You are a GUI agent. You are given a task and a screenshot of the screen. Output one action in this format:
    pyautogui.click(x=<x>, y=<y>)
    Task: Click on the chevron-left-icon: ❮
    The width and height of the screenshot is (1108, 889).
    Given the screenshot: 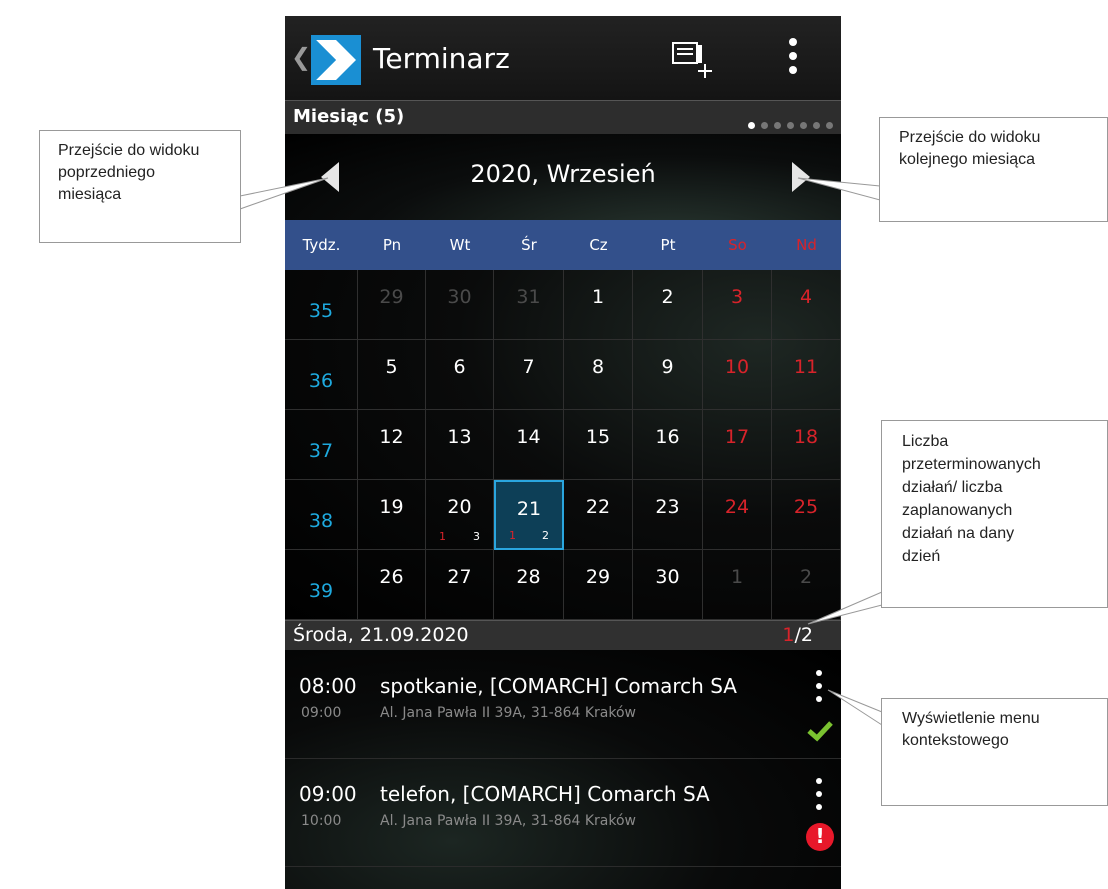 What is the action you would take?
    pyautogui.click(x=301, y=57)
    